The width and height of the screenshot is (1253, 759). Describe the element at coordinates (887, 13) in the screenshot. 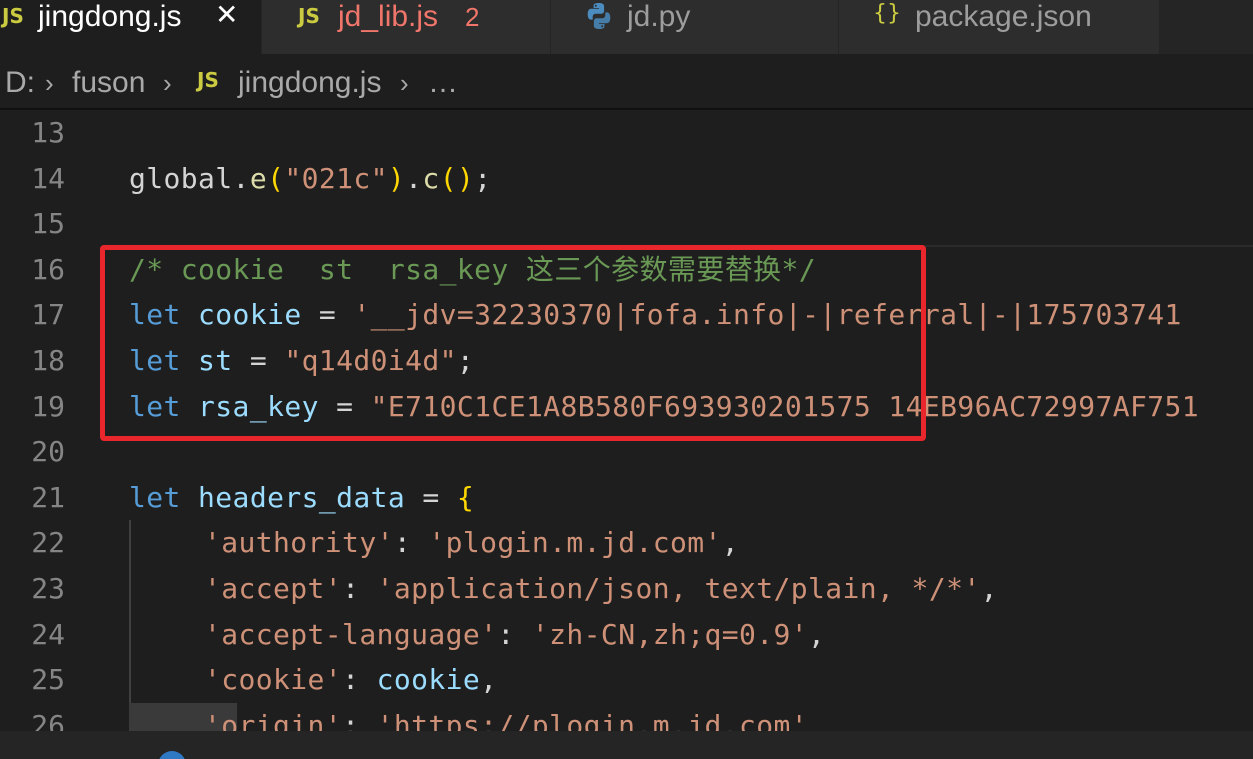

I see `json-braces-icon: {}` at that location.